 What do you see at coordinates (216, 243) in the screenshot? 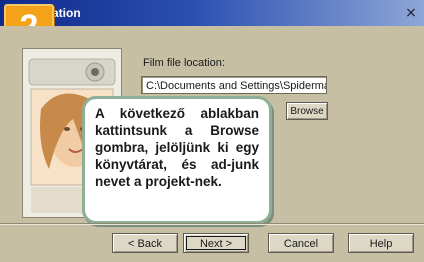
I see `next-button: Next >` at bounding box center [216, 243].